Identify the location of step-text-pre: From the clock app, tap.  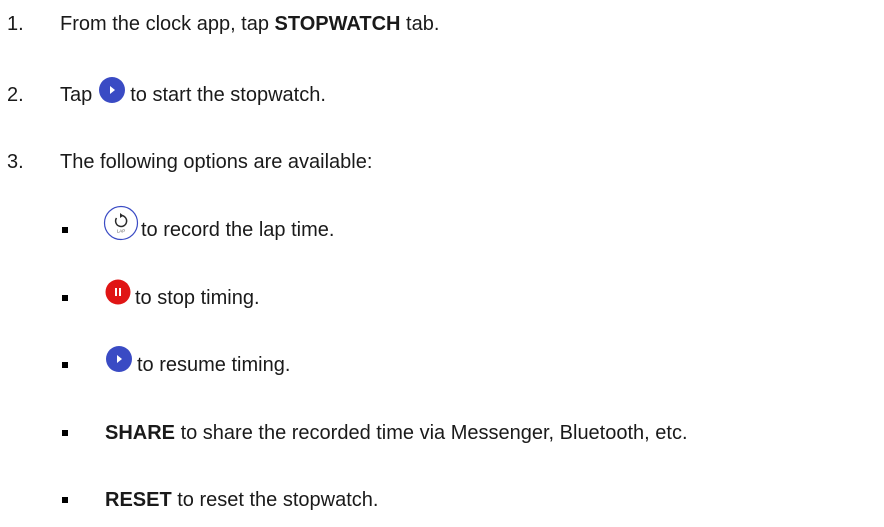
(167, 23).